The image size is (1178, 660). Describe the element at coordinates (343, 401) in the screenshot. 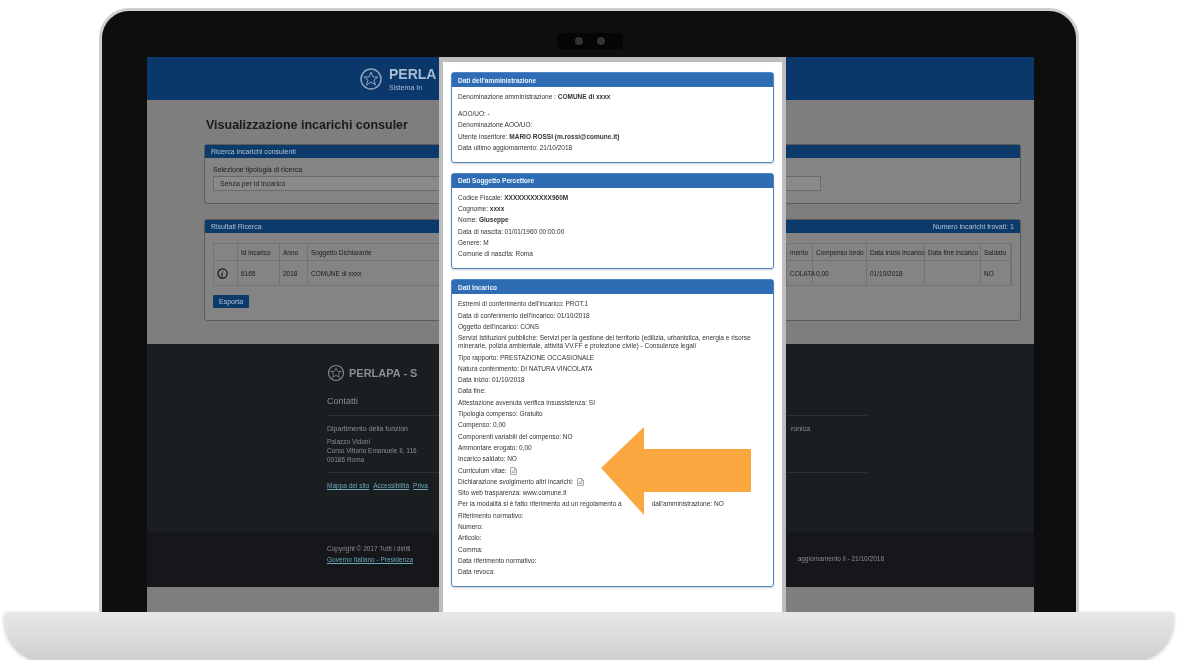

I see `contacts-heading: Contatti` at that location.